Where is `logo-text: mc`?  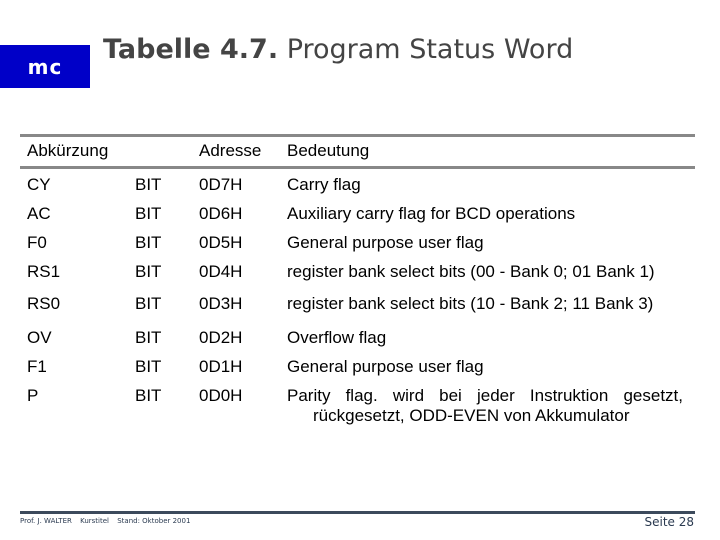 logo-text: mc is located at coordinates (45, 66).